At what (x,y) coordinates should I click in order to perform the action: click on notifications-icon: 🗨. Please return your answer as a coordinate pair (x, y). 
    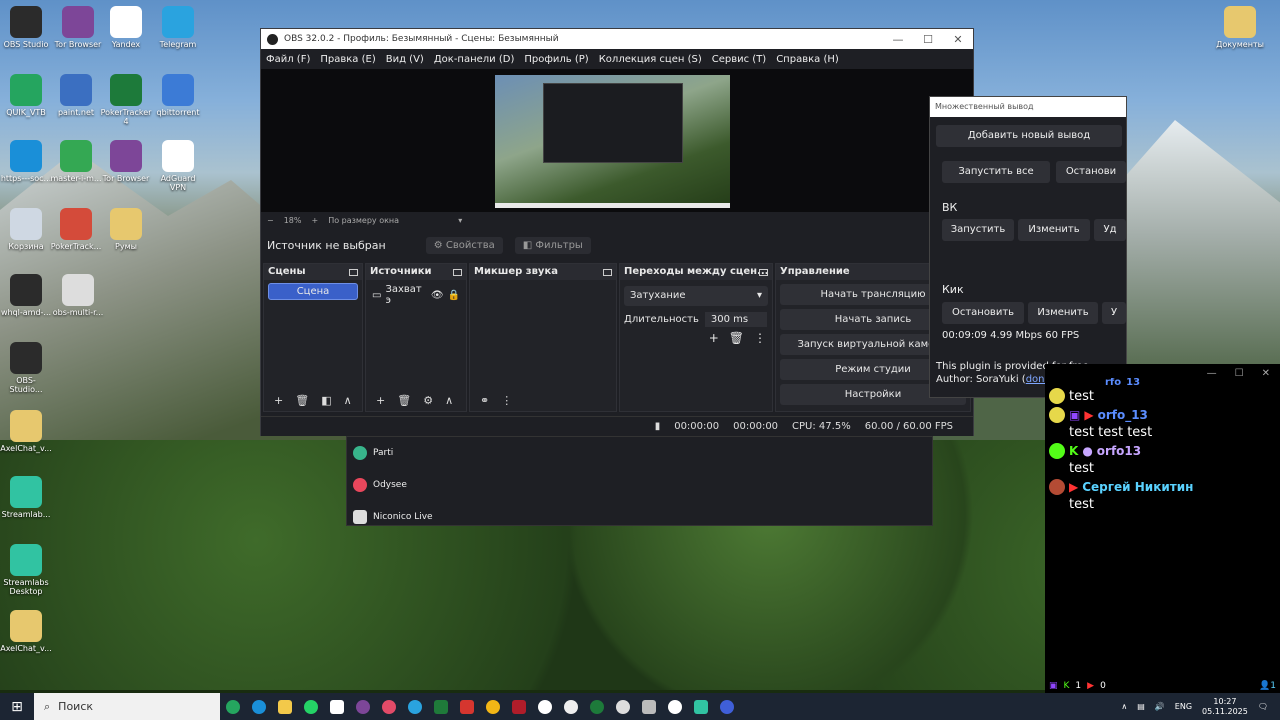
    Looking at the image, I should click on (1263, 706).